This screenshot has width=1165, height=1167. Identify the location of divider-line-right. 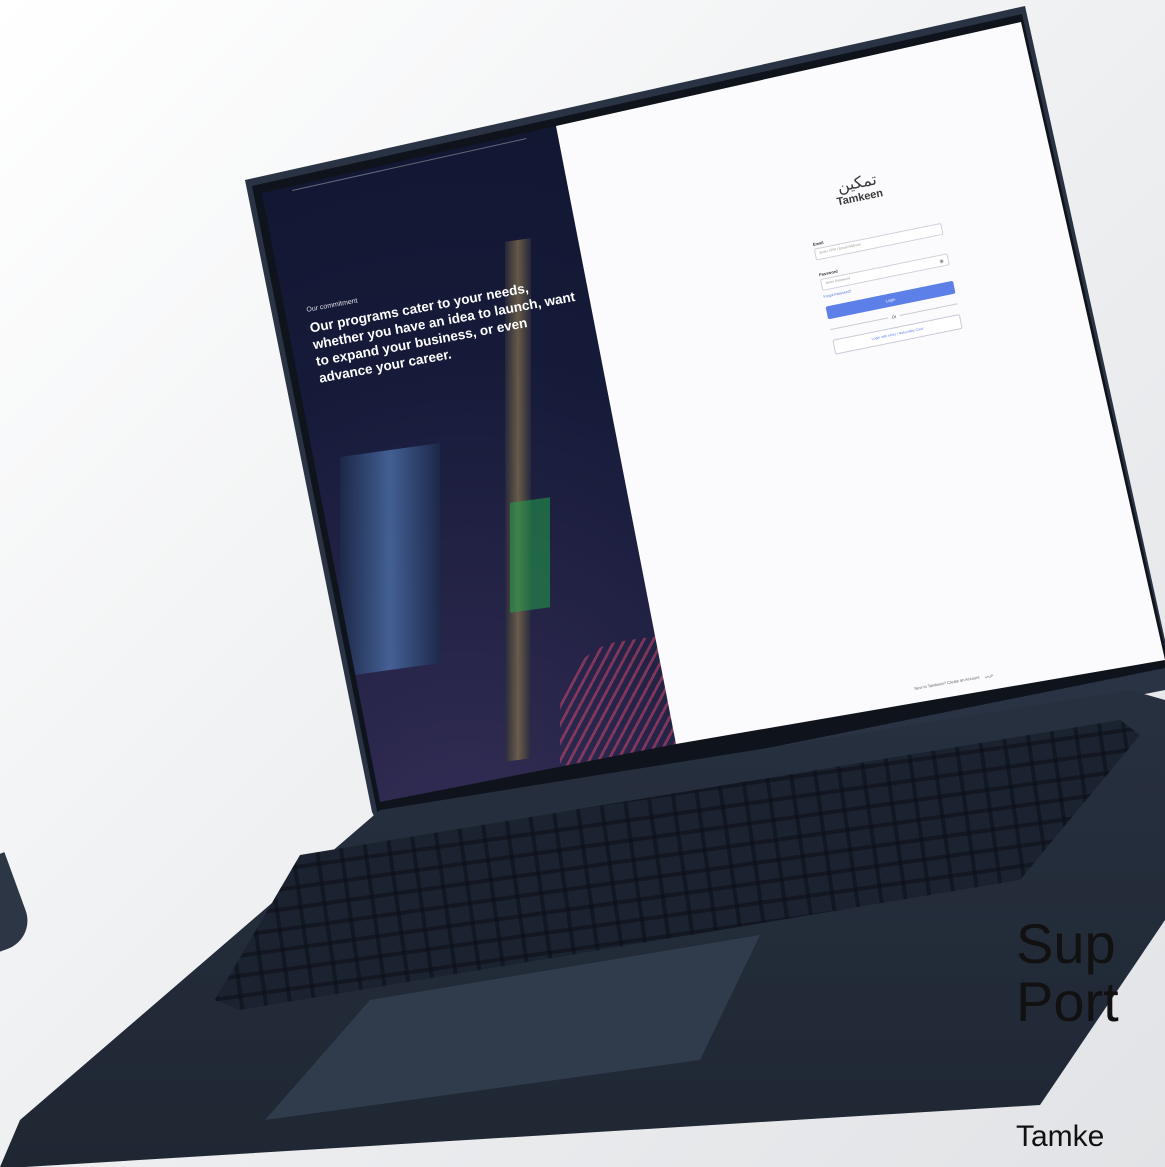
(928, 309).